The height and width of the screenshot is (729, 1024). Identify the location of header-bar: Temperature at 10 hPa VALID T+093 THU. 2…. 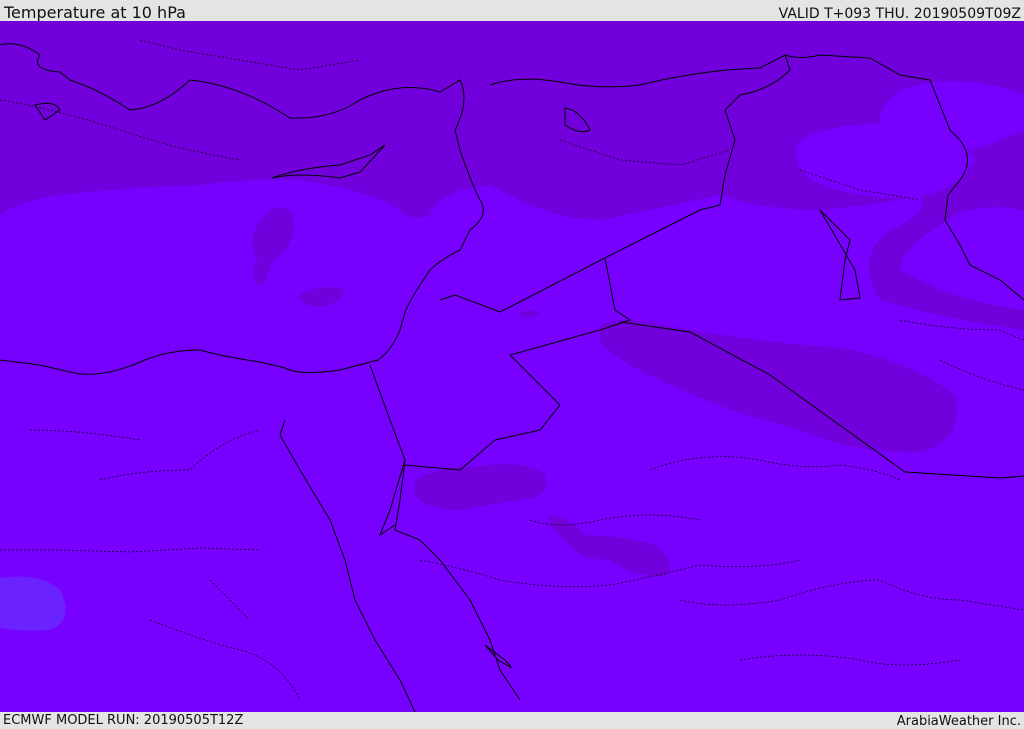
(512, 11).